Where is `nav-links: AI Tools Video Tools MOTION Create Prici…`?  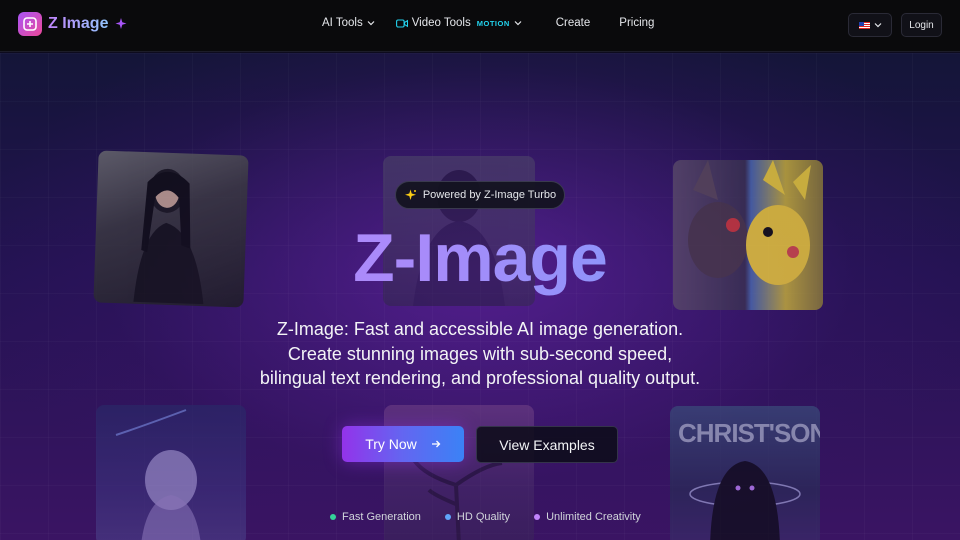
nav-links: AI Tools Video Tools MOTION Create Prici… is located at coordinates (488, 23).